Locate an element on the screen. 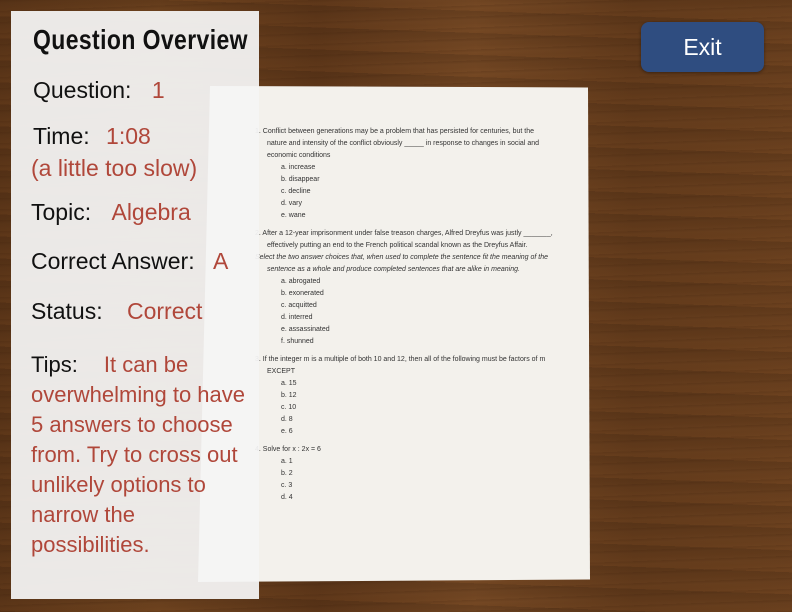  panel-title: Question Overview is located at coordinates (140, 39).